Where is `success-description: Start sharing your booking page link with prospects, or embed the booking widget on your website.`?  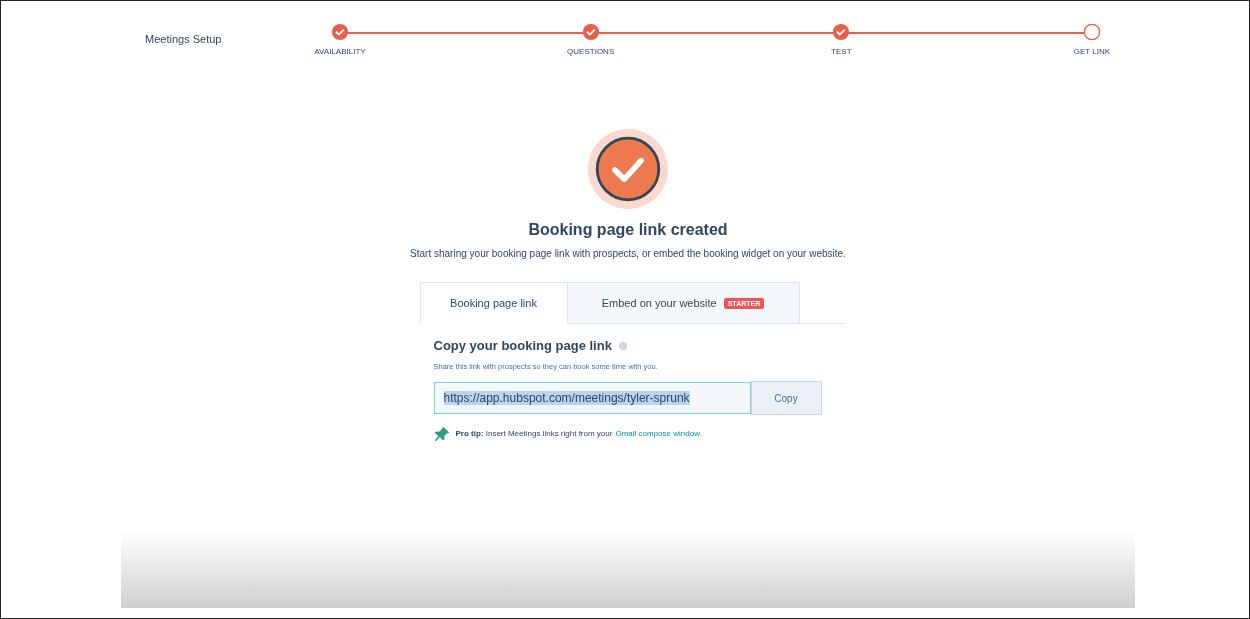
success-description: Start sharing your booking page link with prospects, or embed the booking widget on your website. is located at coordinates (628, 253).